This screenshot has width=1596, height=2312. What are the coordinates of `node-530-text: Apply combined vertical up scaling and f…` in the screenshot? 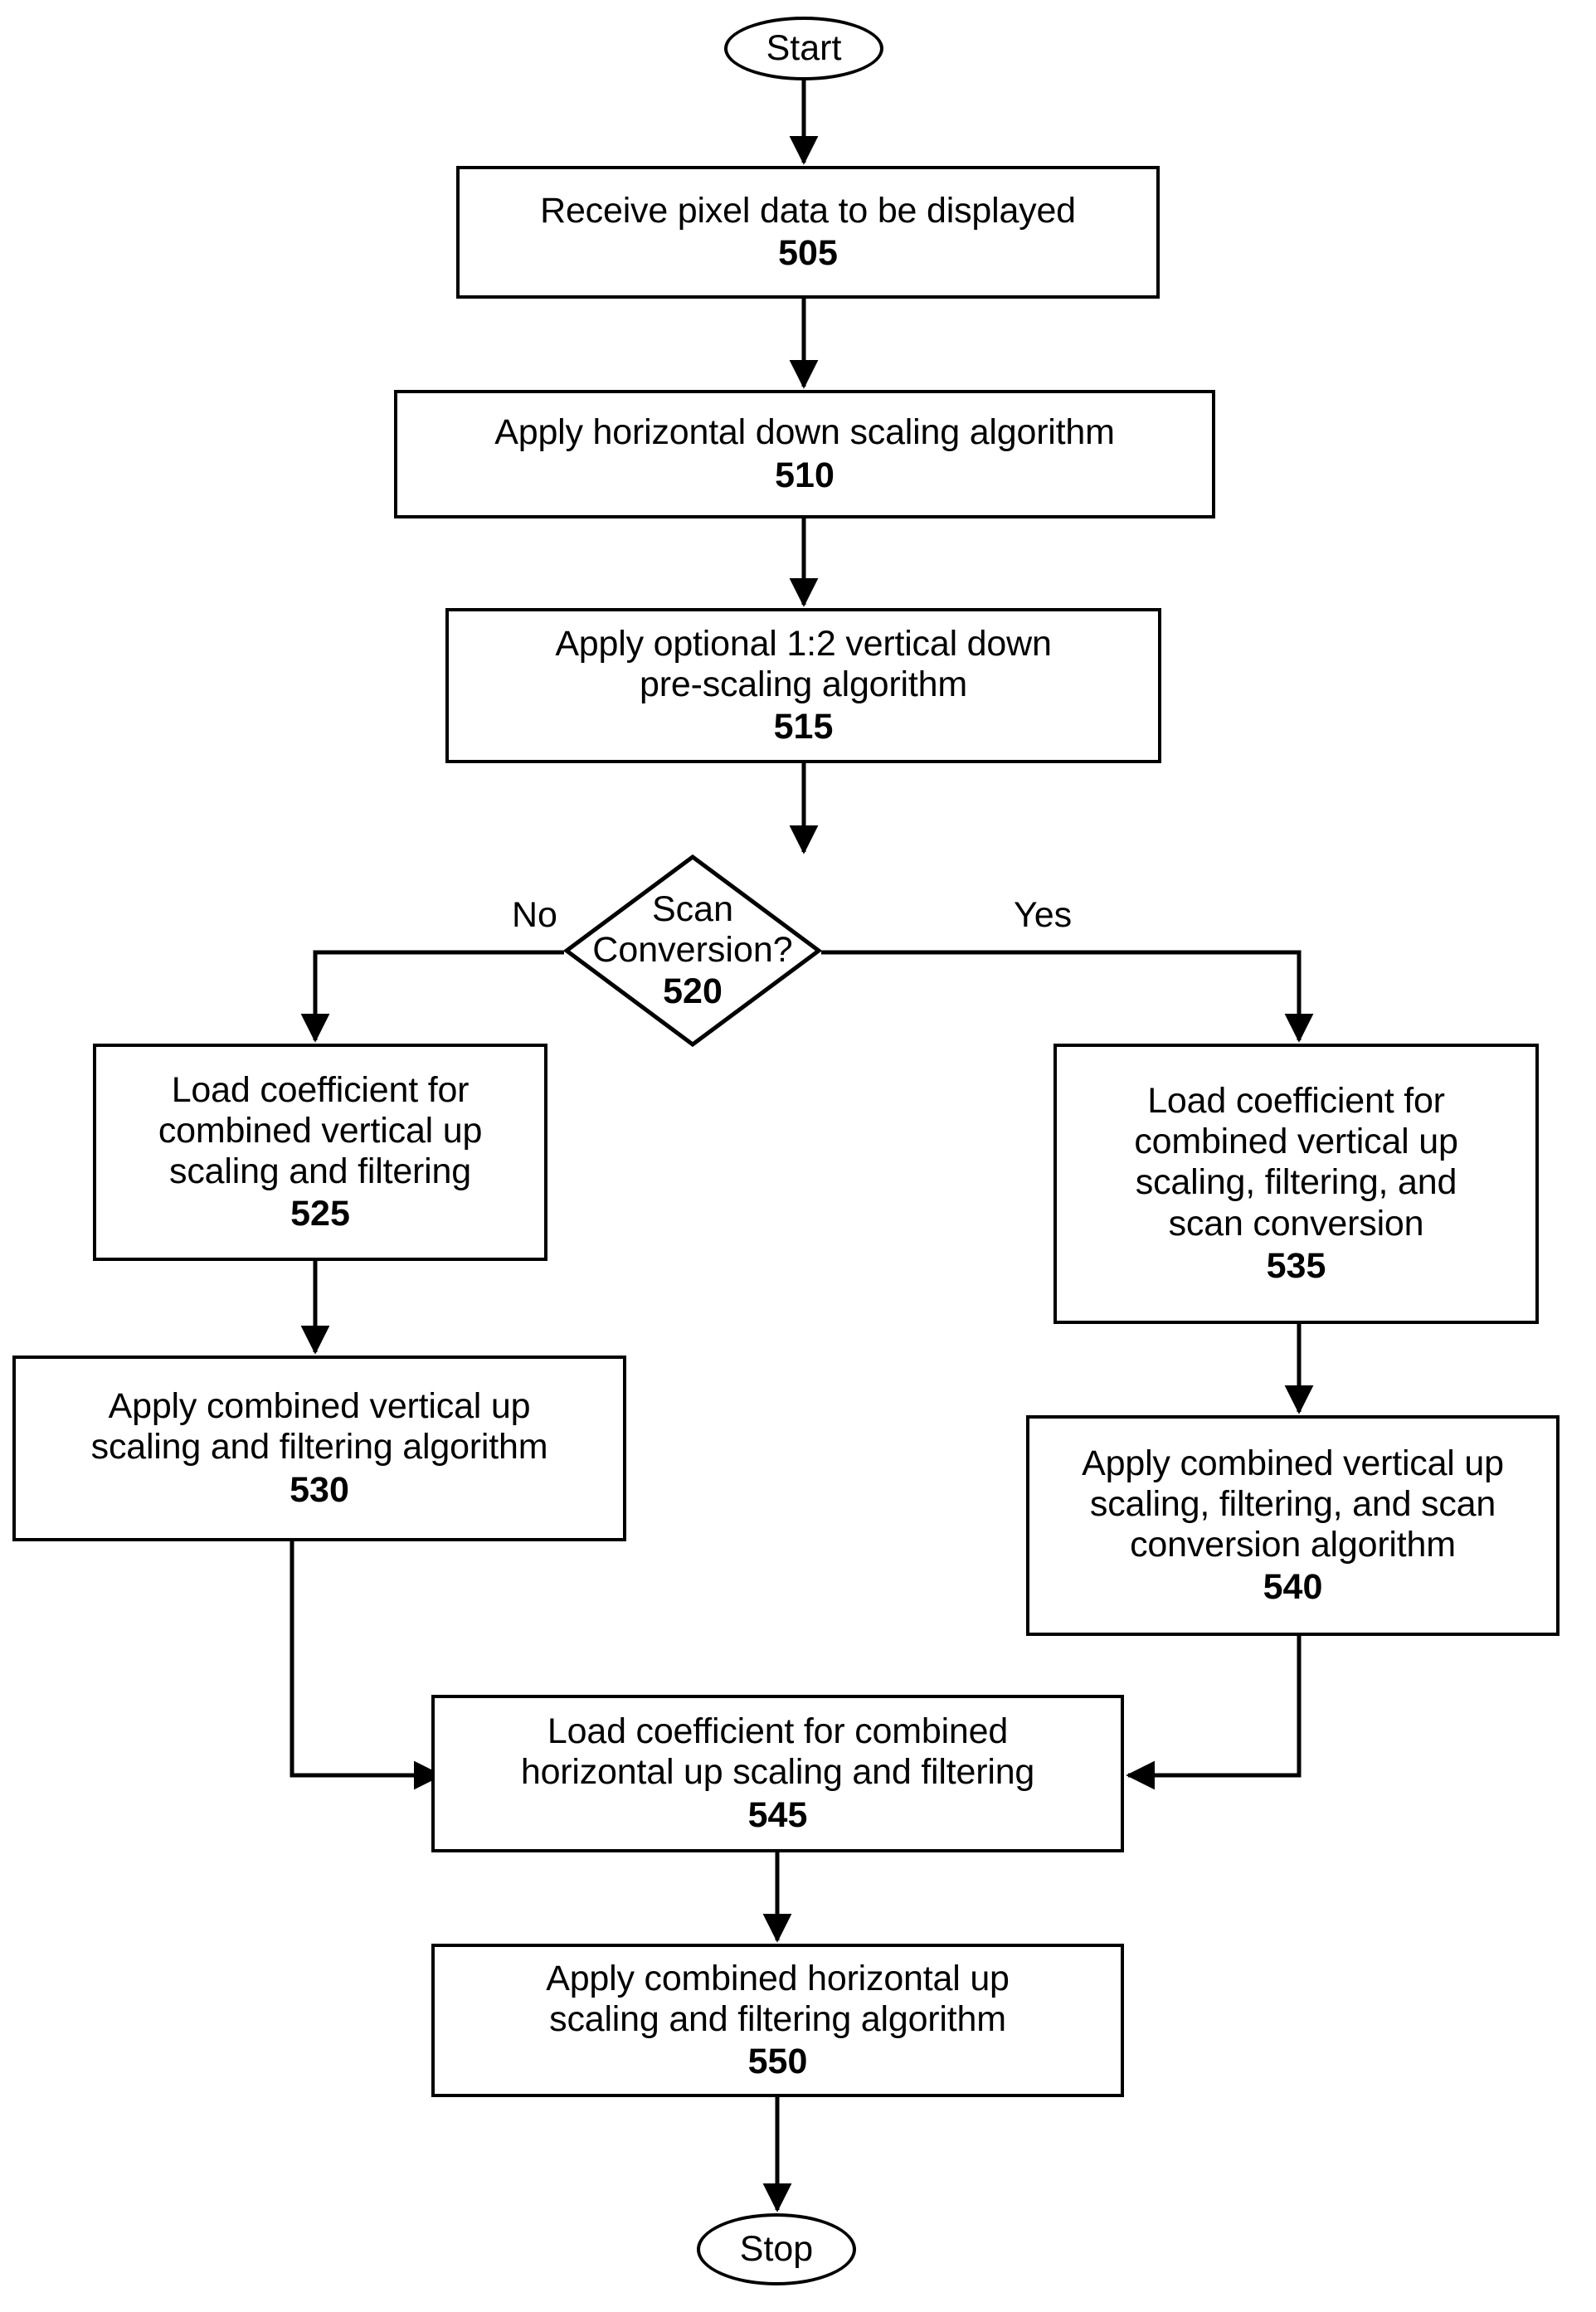 It's located at (319, 1427).